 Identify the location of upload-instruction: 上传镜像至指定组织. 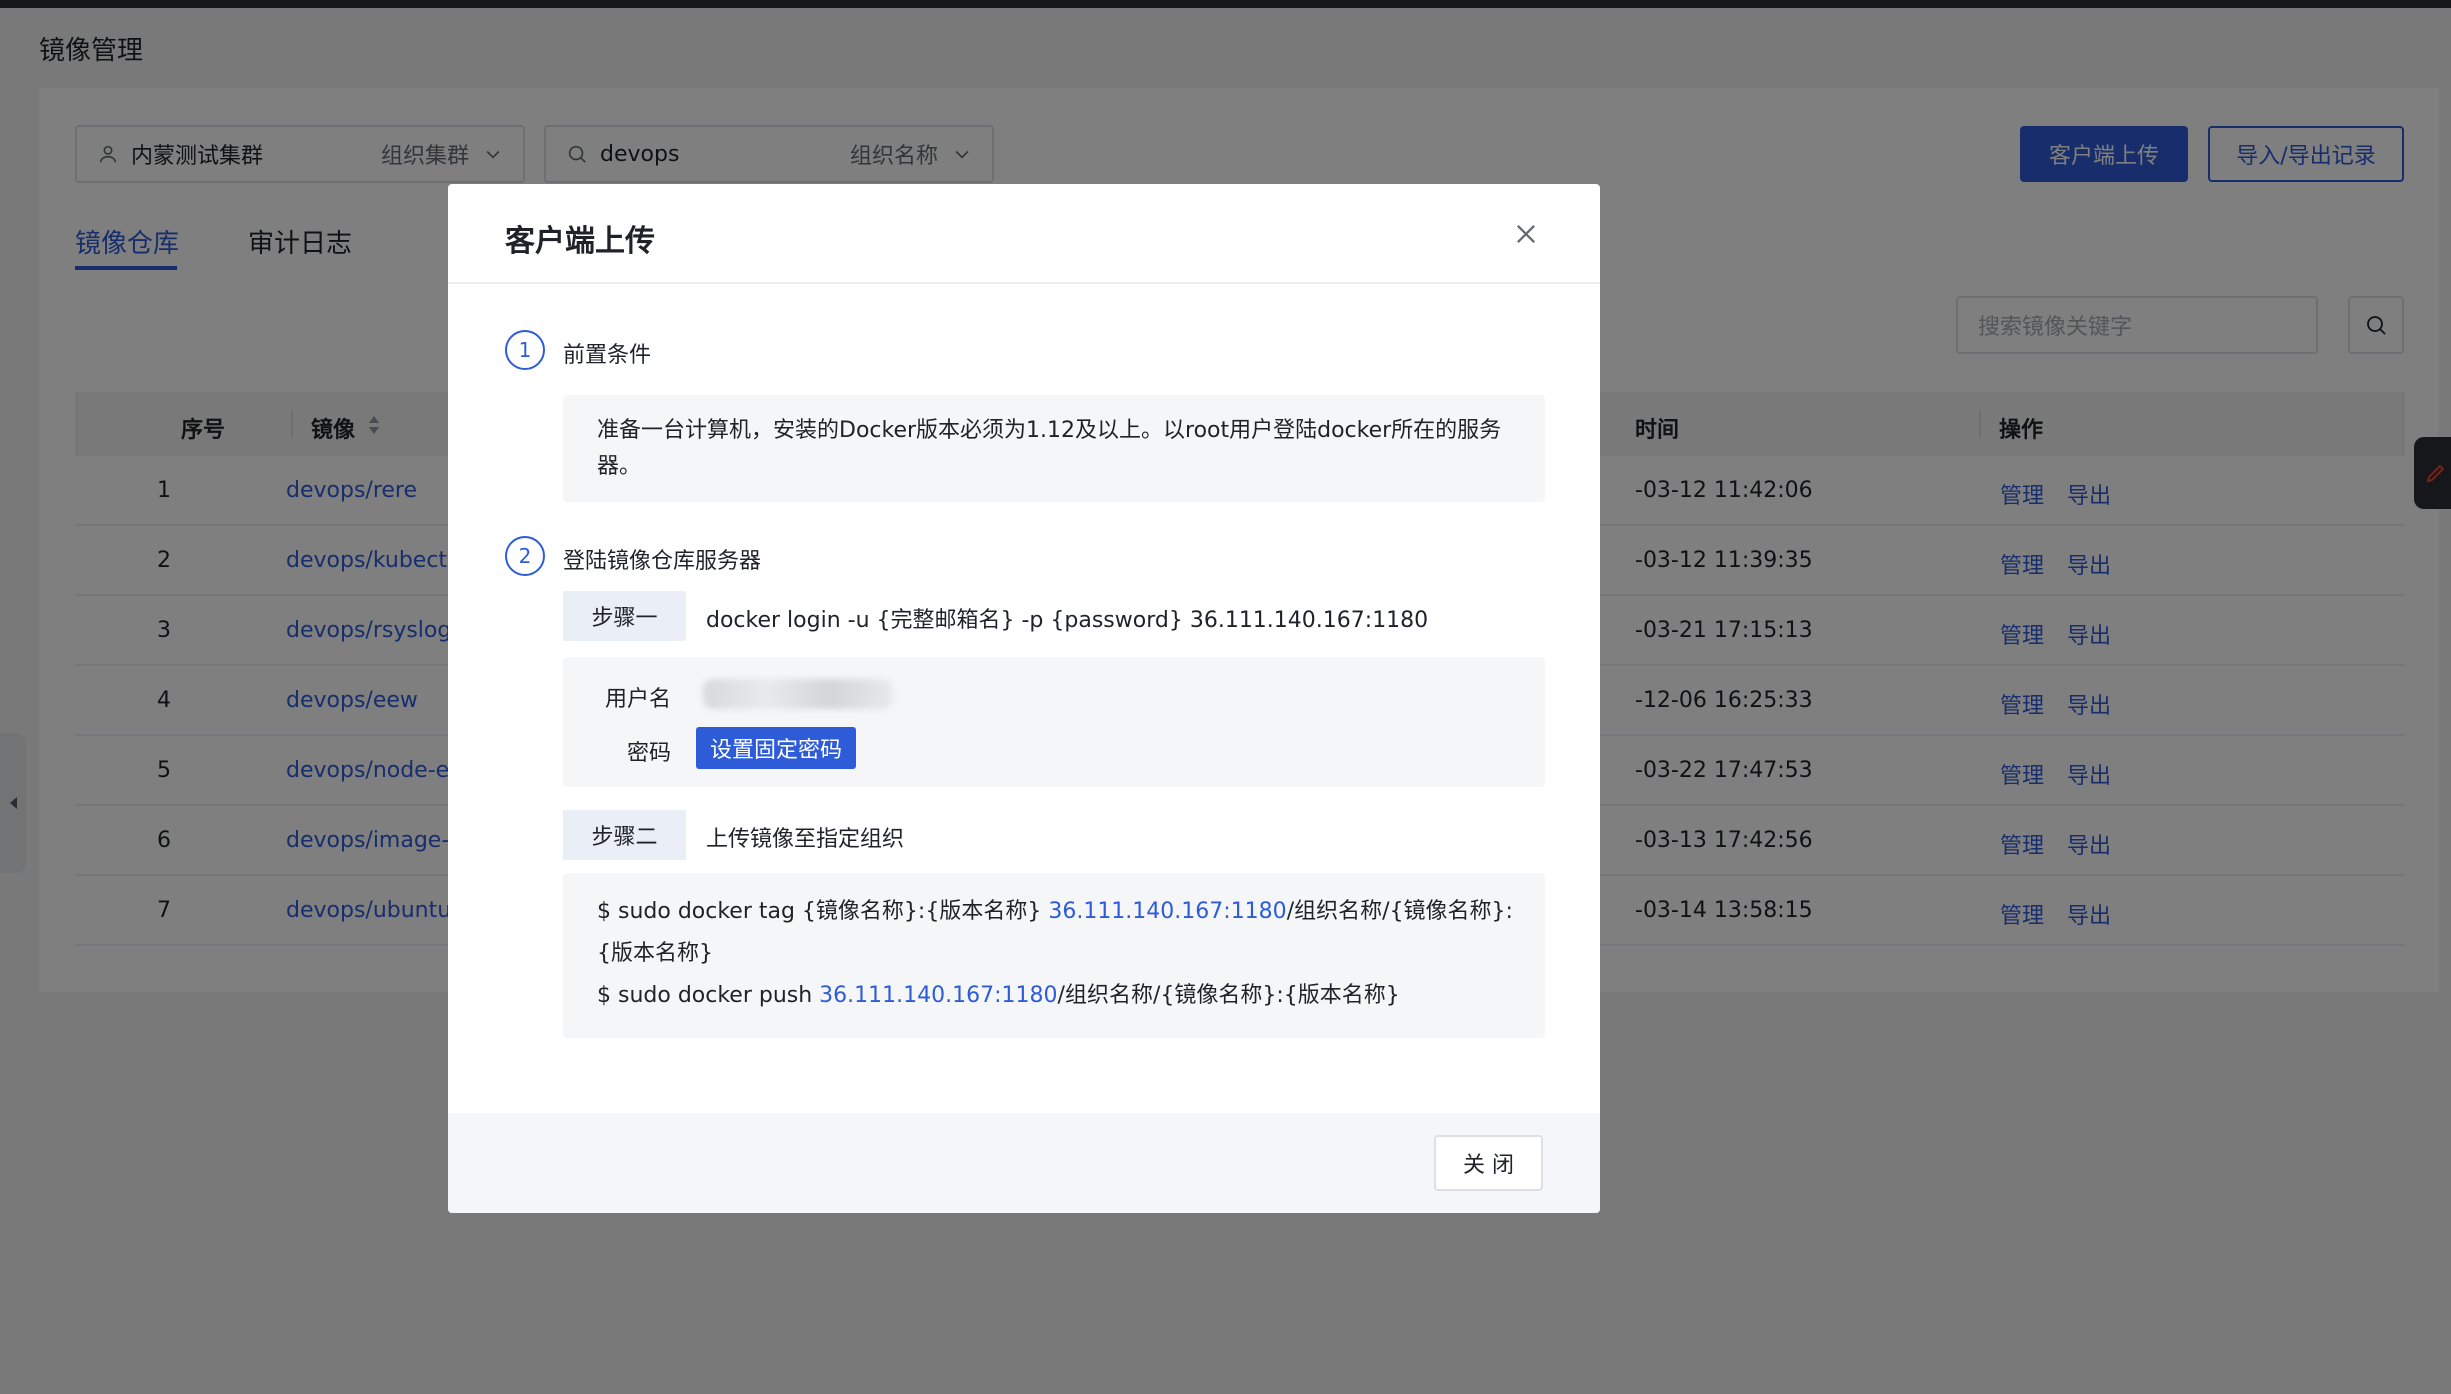
(805, 839).